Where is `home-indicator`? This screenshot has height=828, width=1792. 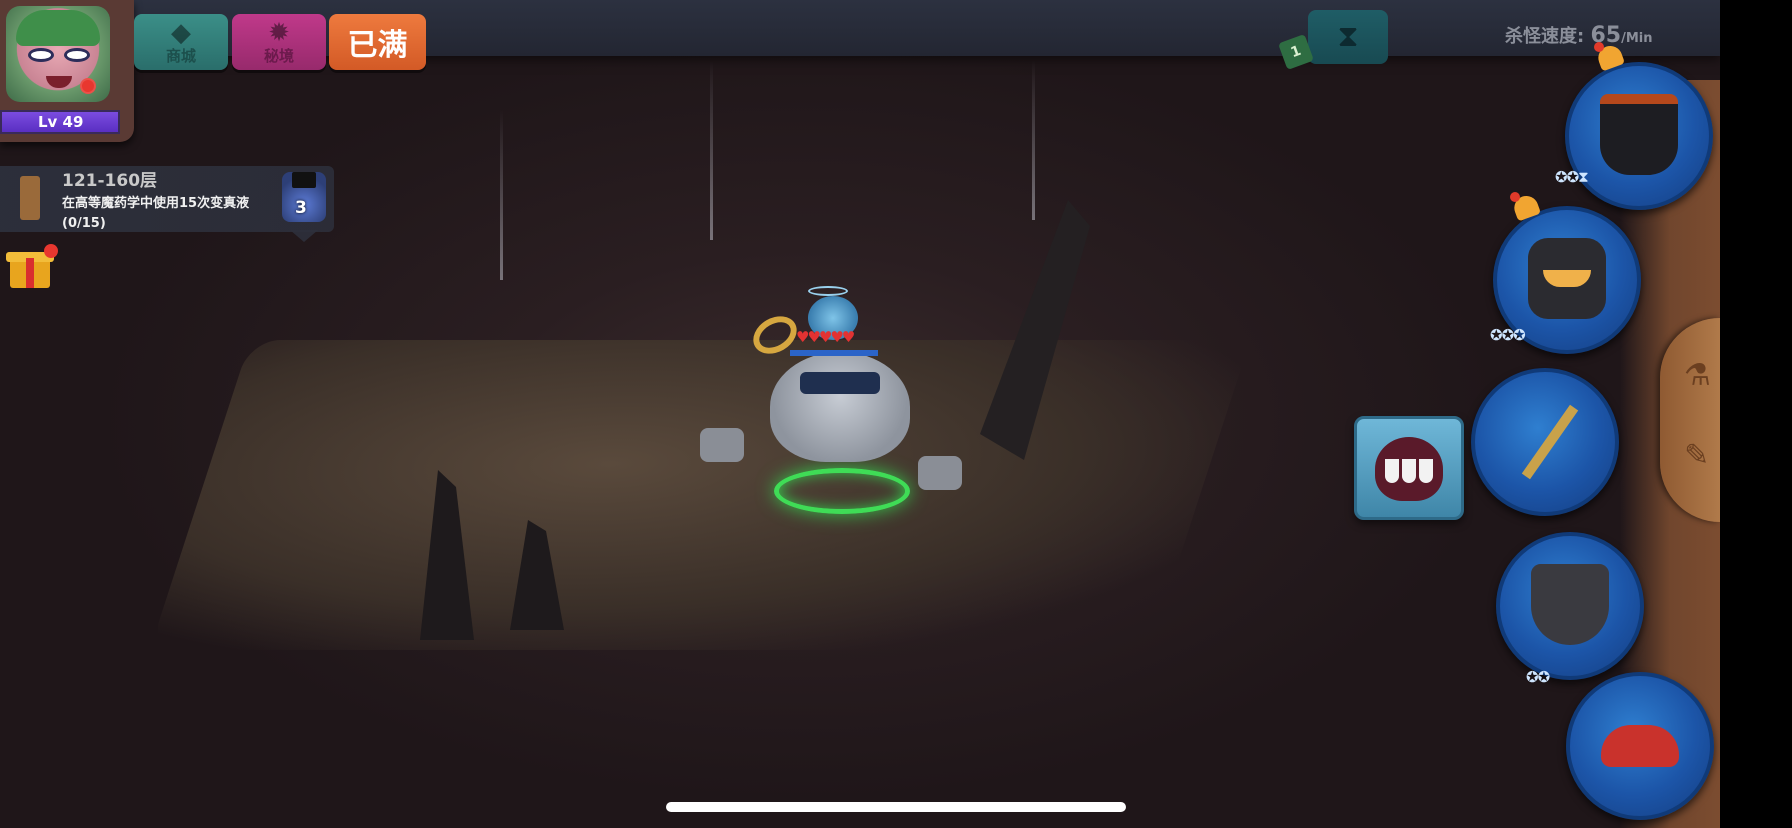 home-indicator is located at coordinates (896, 807).